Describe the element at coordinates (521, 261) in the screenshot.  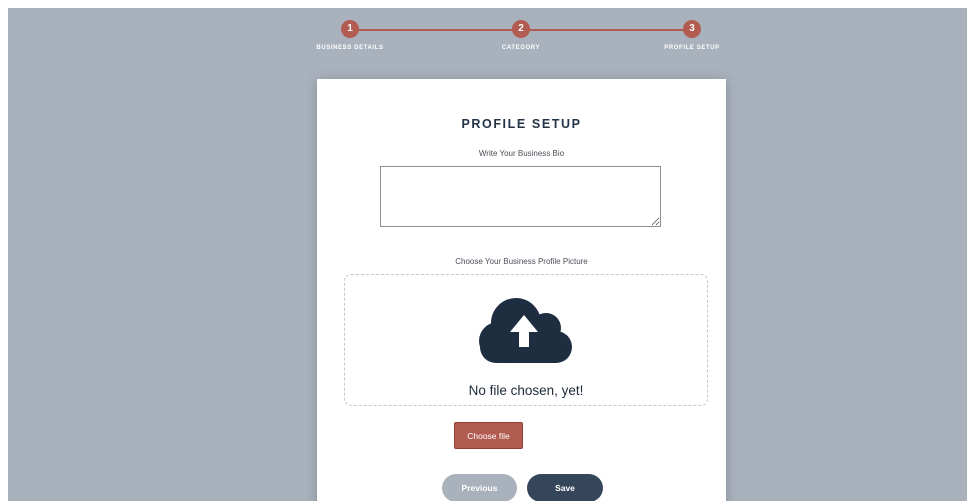
I see `profile-picture-label: Choose Your Business Profile Picture` at that location.